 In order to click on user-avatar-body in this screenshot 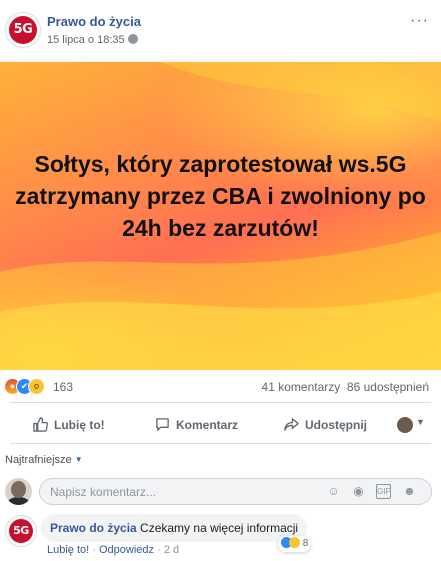, I will do `click(18, 501)`.